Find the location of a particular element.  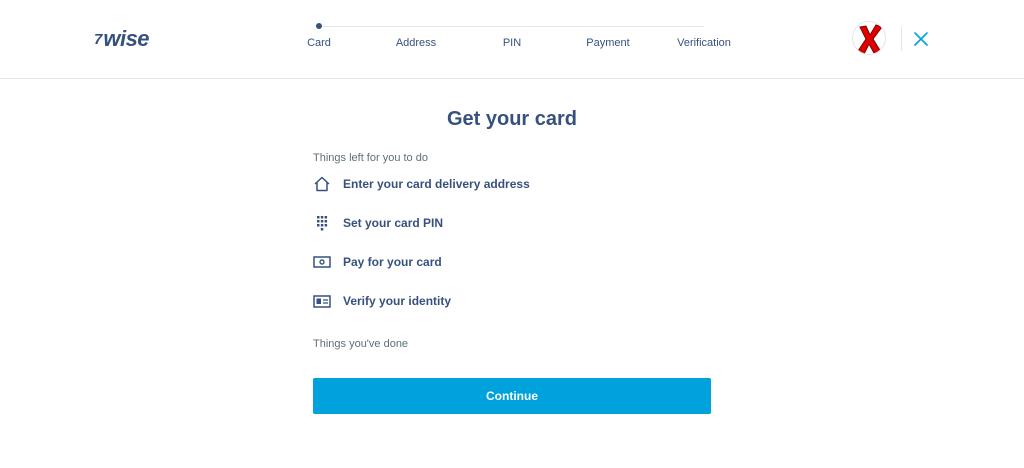

step-payment: Payment is located at coordinates (608, 43).